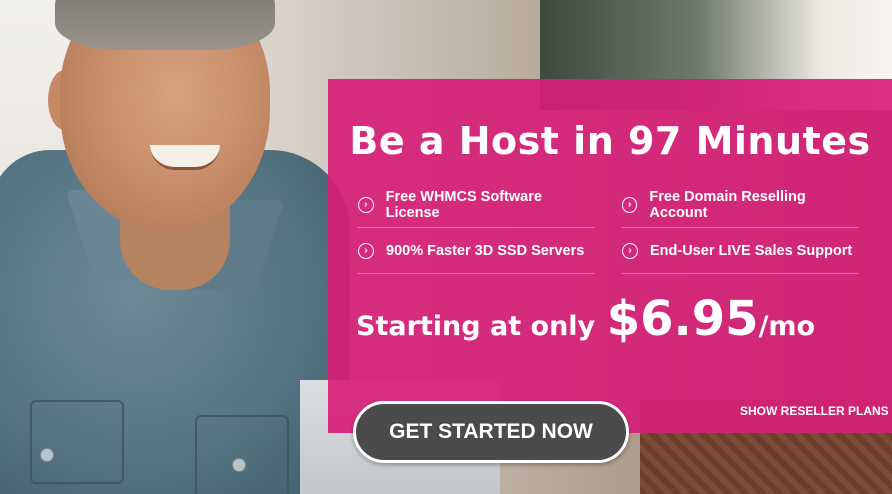  Describe the element at coordinates (491, 432) in the screenshot. I see `get-started-button: GET STARTED NOW` at that location.